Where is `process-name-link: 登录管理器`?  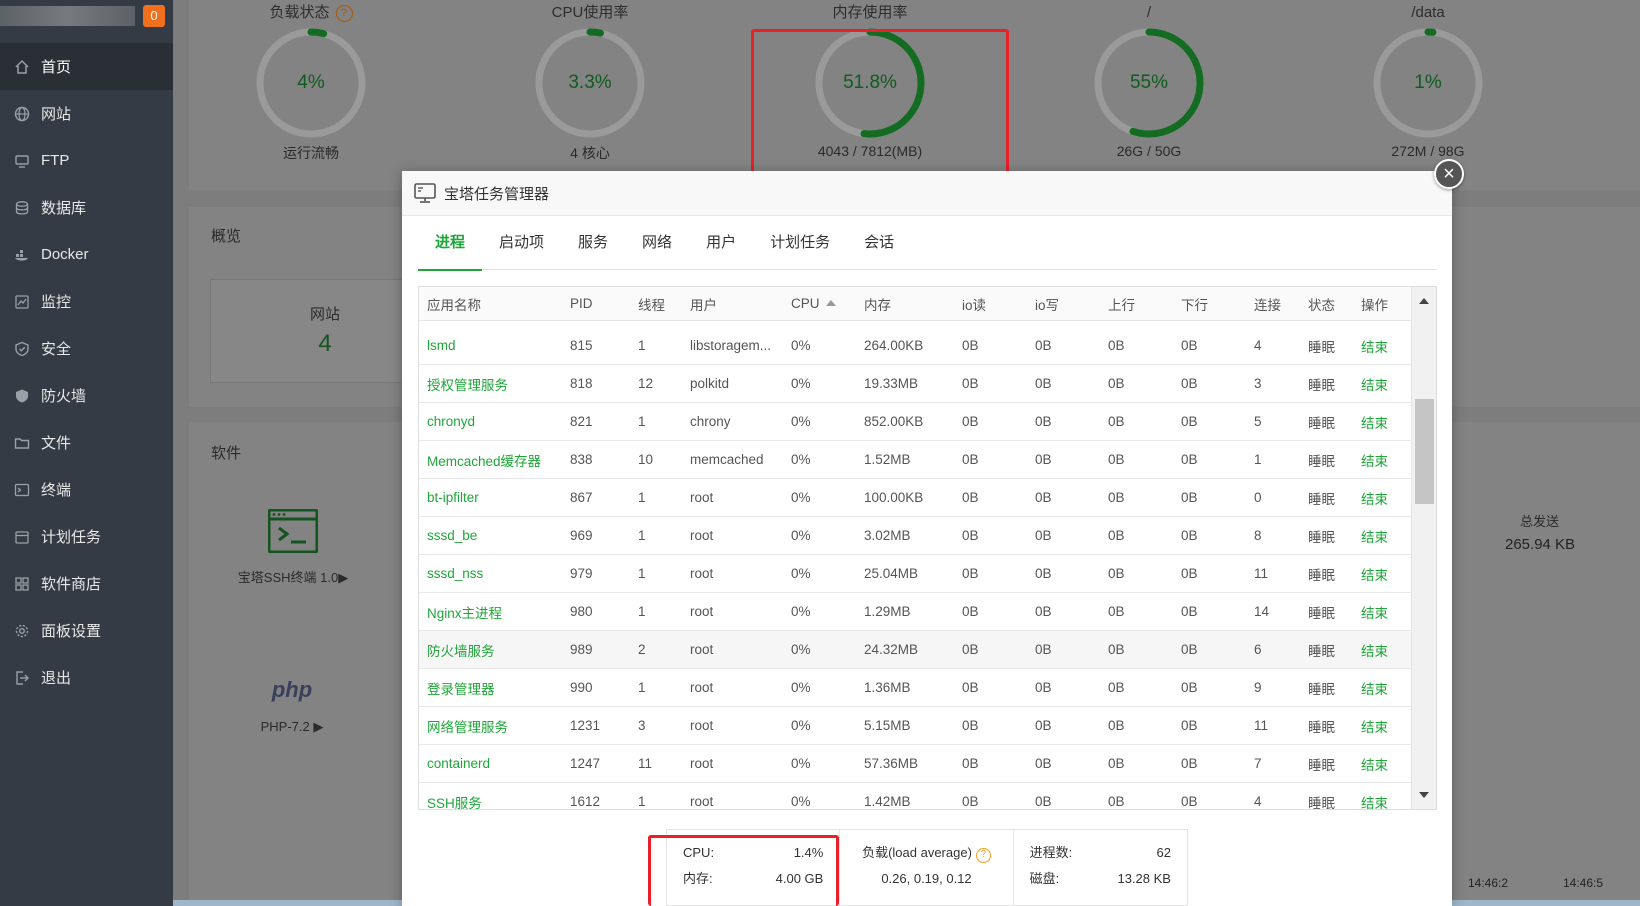 process-name-link: 登录管理器 is located at coordinates (490, 688).